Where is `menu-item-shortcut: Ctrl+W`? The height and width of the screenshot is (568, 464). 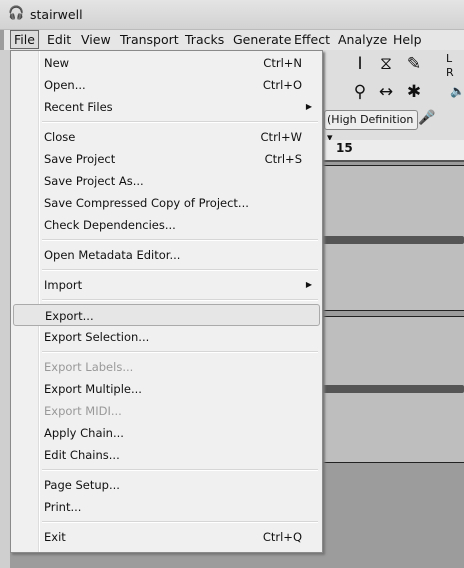 menu-item-shortcut: Ctrl+W is located at coordinates (281, 137).